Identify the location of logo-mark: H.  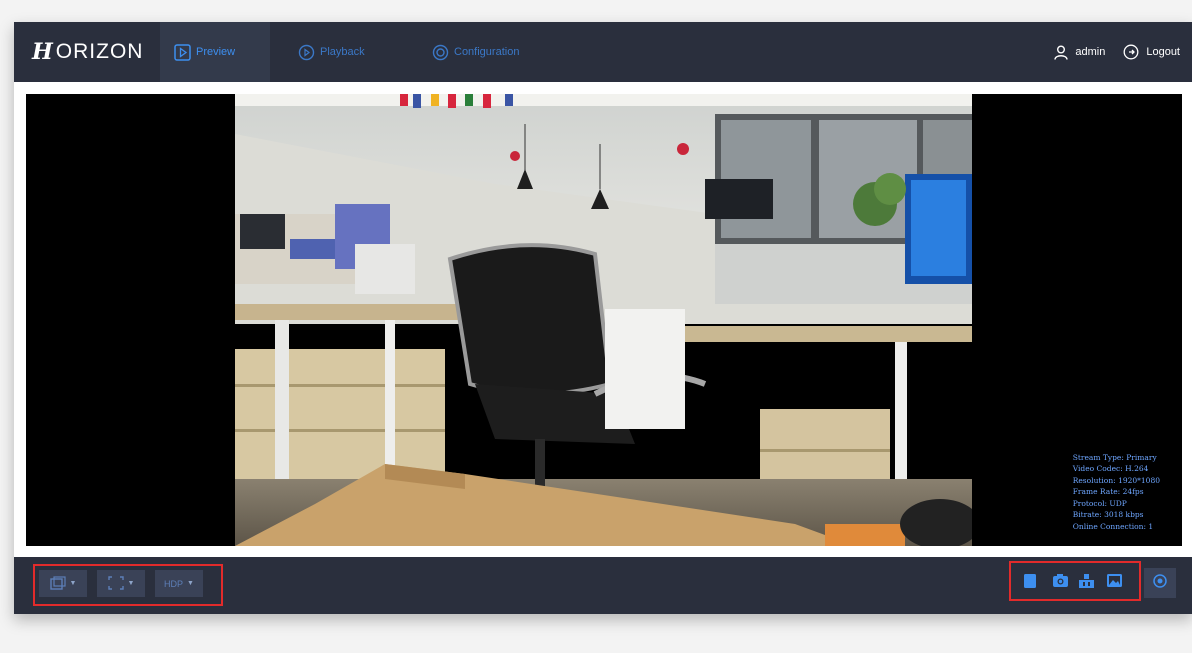
(43, 52).